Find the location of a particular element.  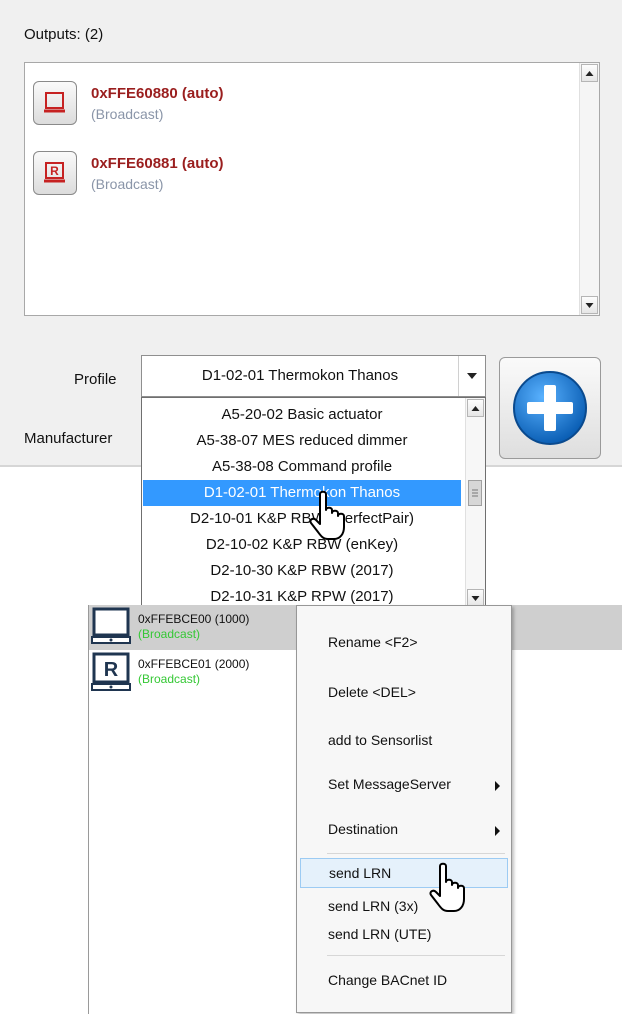

scroll-down-button is located at coordinates (589, 305).